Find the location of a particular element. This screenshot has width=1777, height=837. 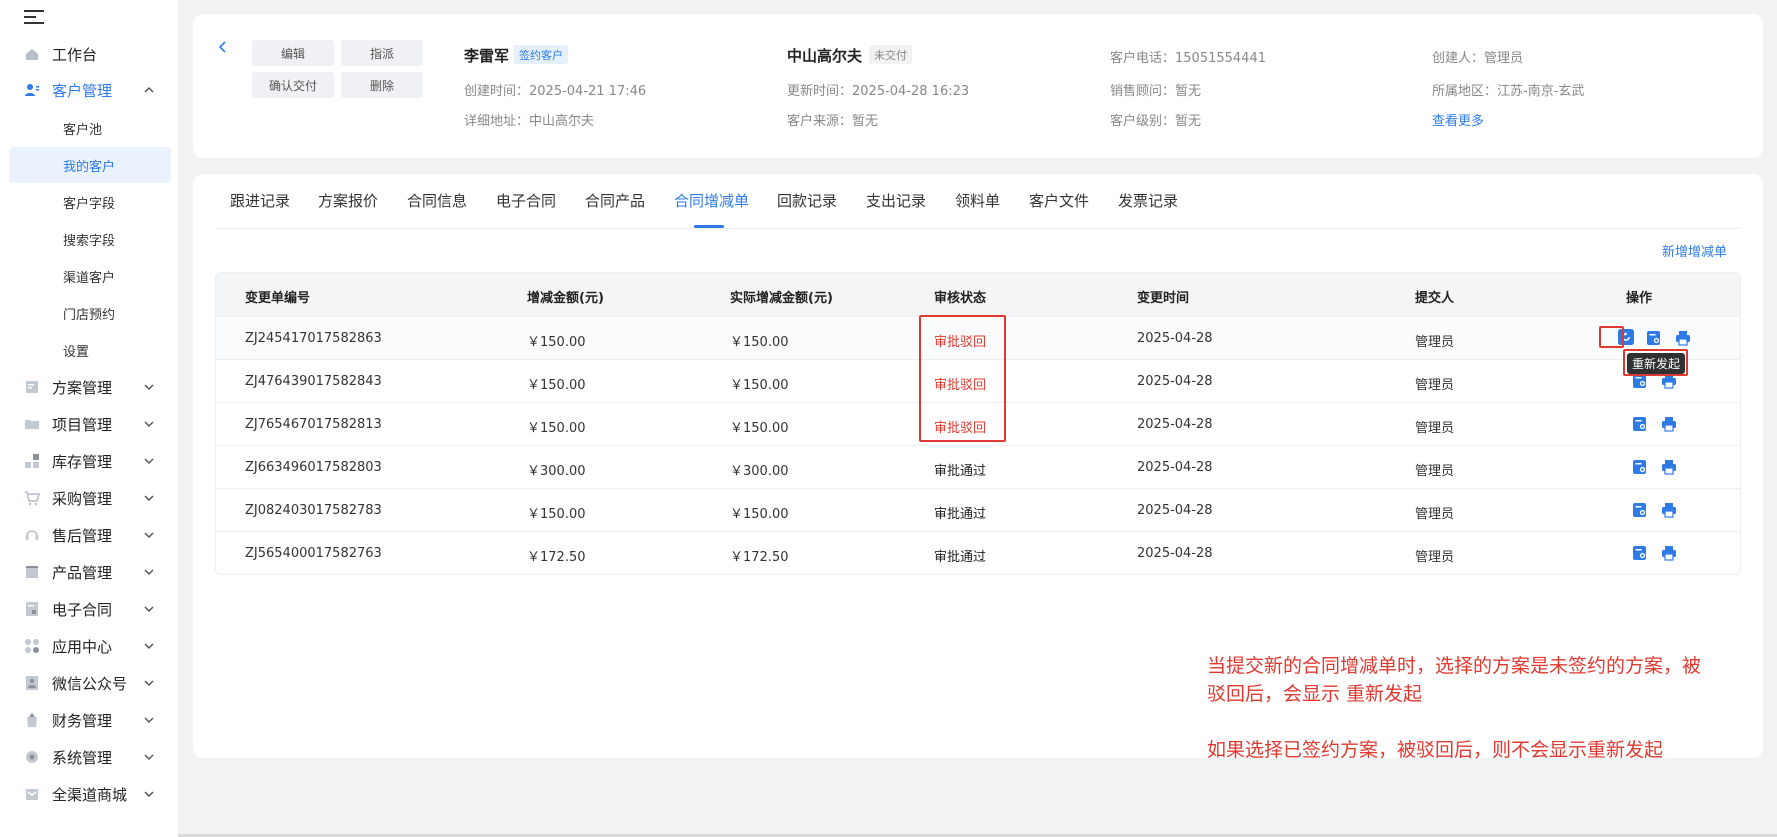

customer-phone: 客户电话：15051554441 is located at coordinates (1188, 58).